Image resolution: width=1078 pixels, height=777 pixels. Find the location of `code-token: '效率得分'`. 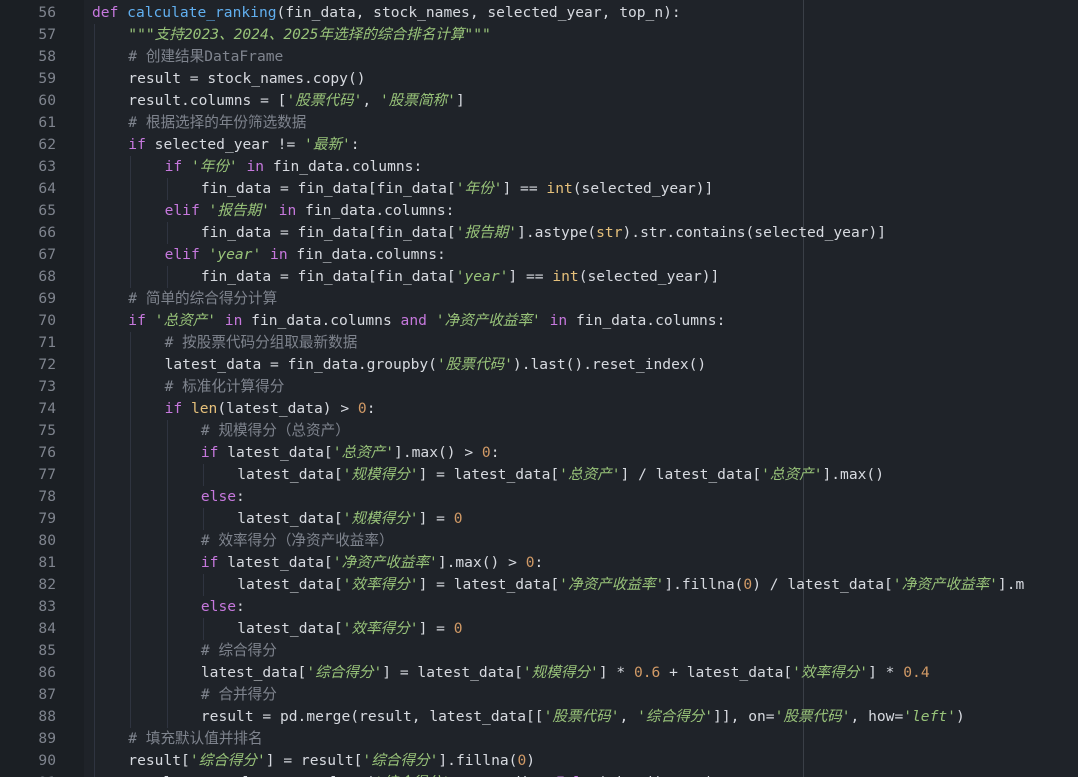

code-token: '效率得分' is located at coordinates (380, 584).